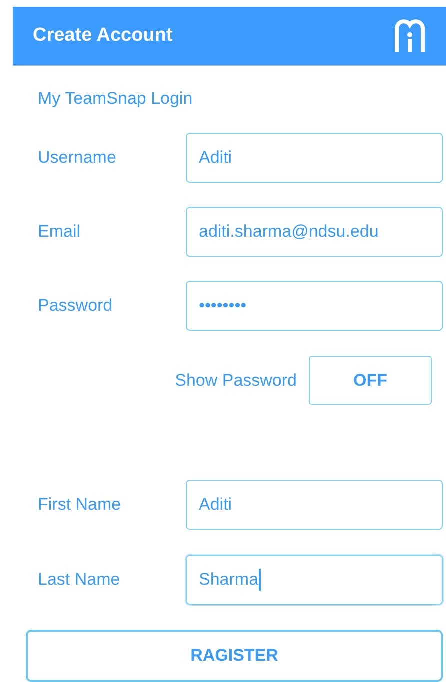 Image resolution: width=446 pixels, height=682 pixels. What do you see at coordinates (103, 36) in the screenshot?
I see `header-title: Create Account` at bounding box center [103, 36].